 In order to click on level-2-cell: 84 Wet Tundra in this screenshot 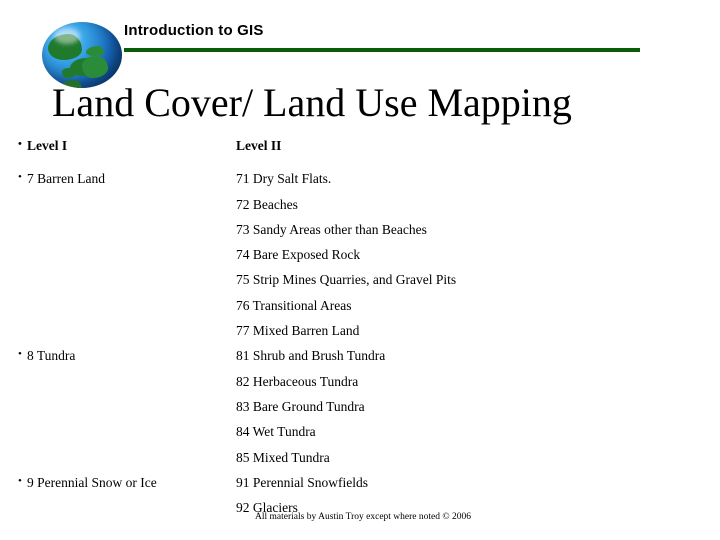, I will do `click(276, 432)`.